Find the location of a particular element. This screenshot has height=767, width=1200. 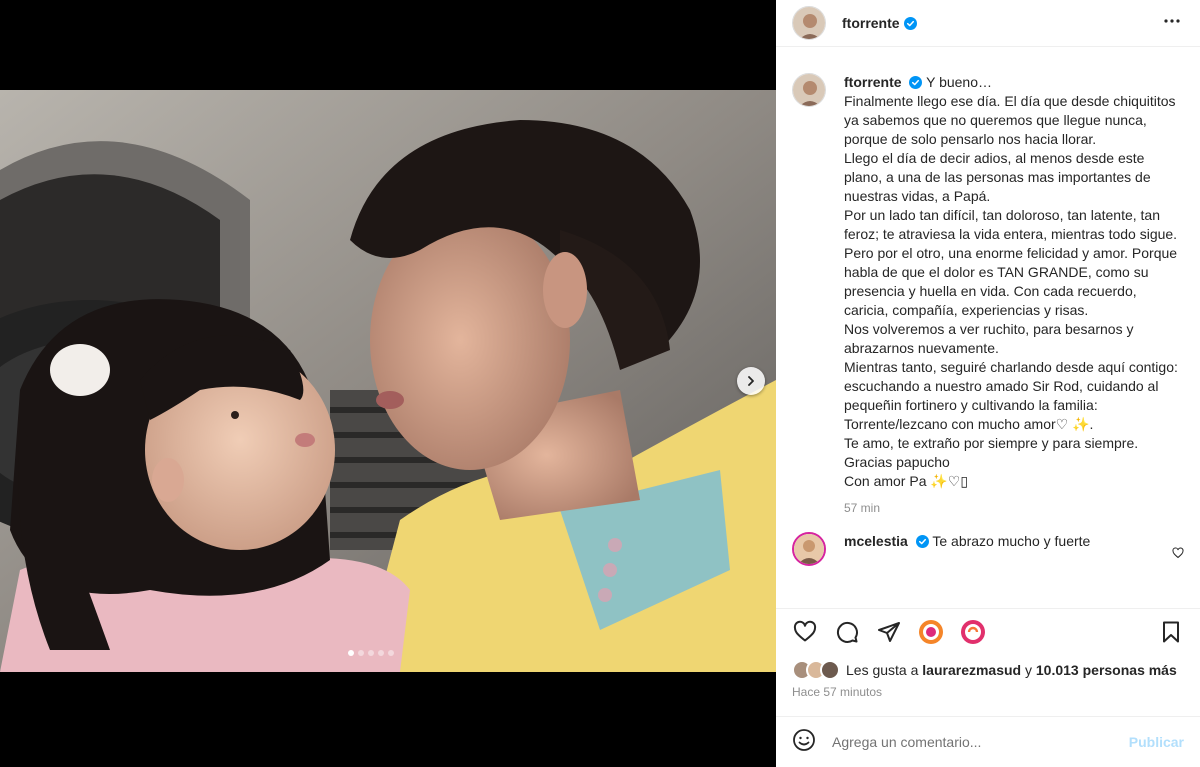

add-comment-bar: Publicar is located at coordinates (988, 741).